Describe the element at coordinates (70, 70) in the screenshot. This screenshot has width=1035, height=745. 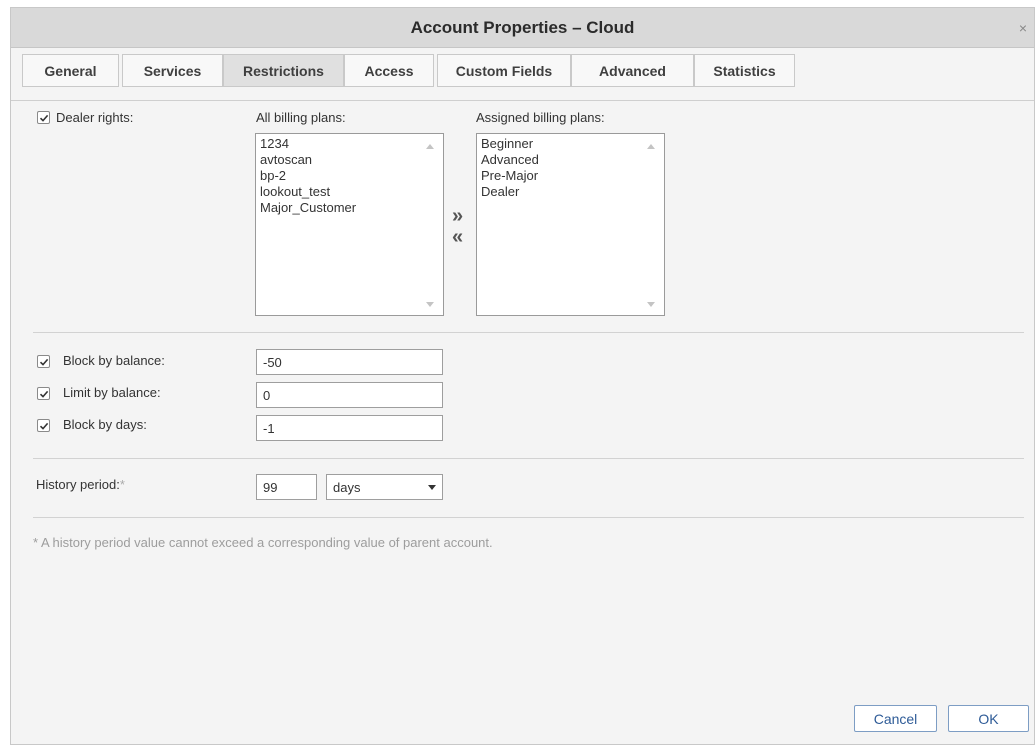
I see `tab-general: General` at that location.